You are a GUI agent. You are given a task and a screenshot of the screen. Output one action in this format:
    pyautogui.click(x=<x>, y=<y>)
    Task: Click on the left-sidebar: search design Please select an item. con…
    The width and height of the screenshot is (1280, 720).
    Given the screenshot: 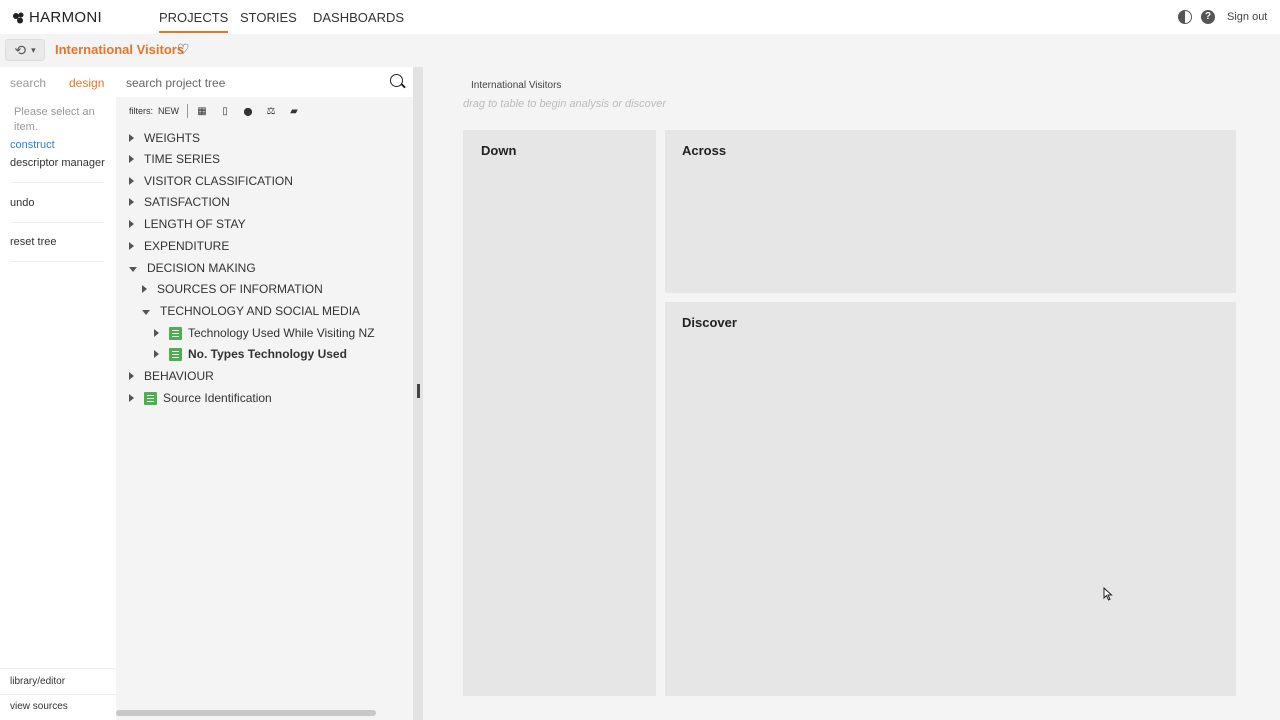 What is the action you would take?
    pyautogui.click(x=58, y=393)
    